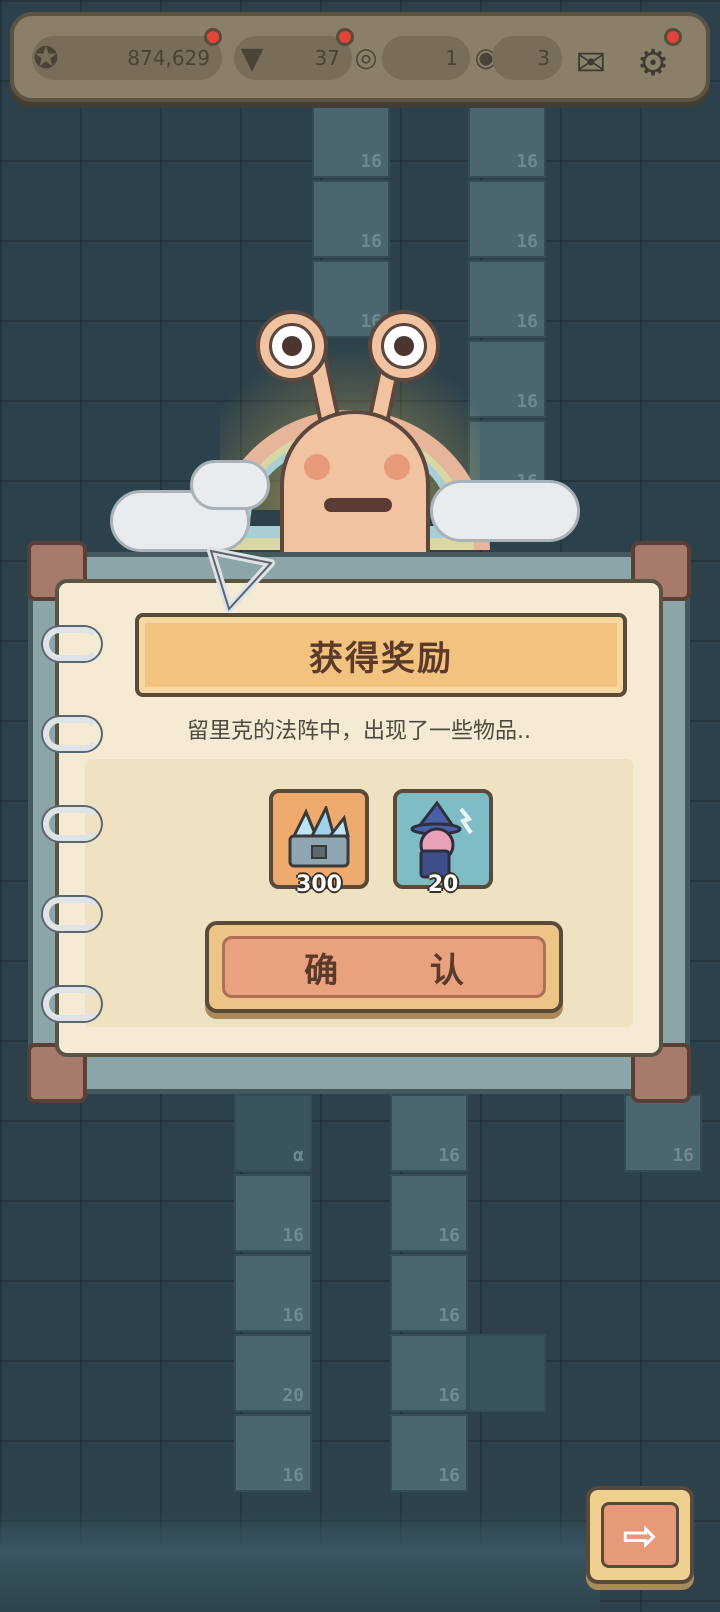  What do you see at coordinates (404, 970) in the screenshot?
I see `confirm-label: 确 认` at bounding box center [404, 970].